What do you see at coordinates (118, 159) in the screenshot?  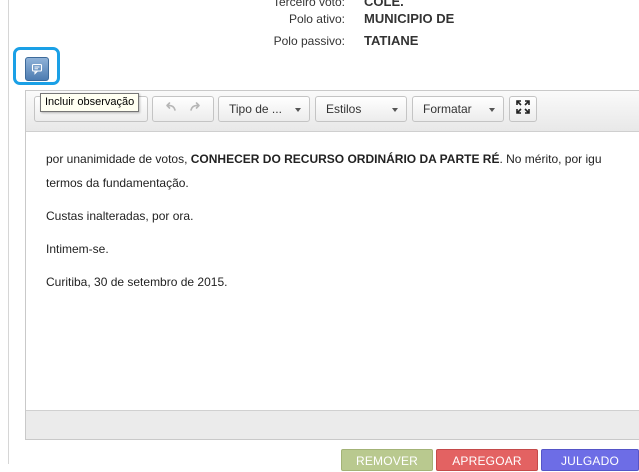 I see `decision-text-prefix: por unanimidade de votos,` at bounding box center [118, 159].